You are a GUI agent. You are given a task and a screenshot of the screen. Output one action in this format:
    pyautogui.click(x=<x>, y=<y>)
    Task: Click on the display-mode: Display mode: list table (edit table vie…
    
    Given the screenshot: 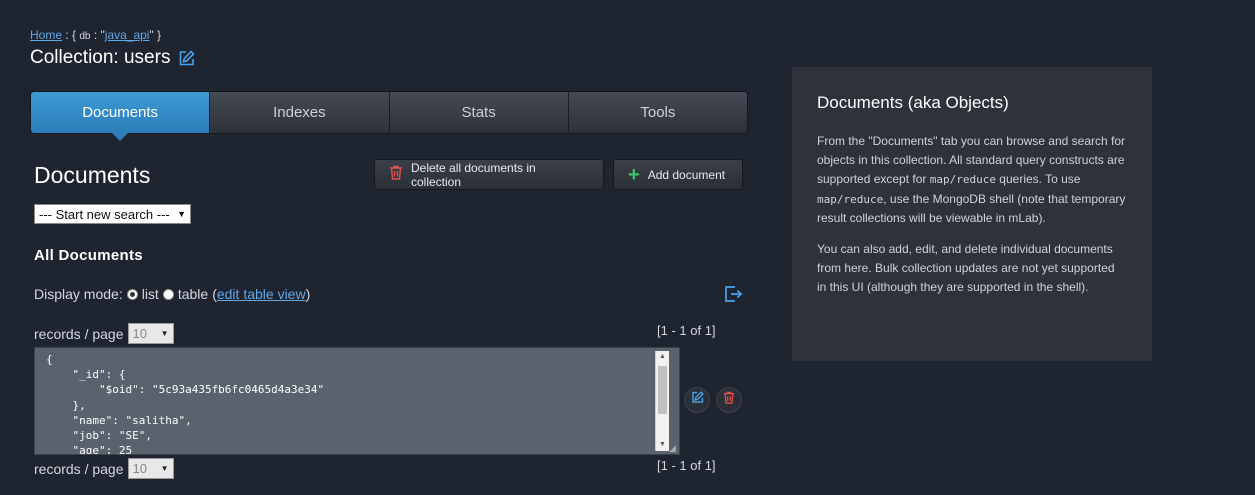 What is the action you would take?
    pyautogui.click(x=172, y=294)
    